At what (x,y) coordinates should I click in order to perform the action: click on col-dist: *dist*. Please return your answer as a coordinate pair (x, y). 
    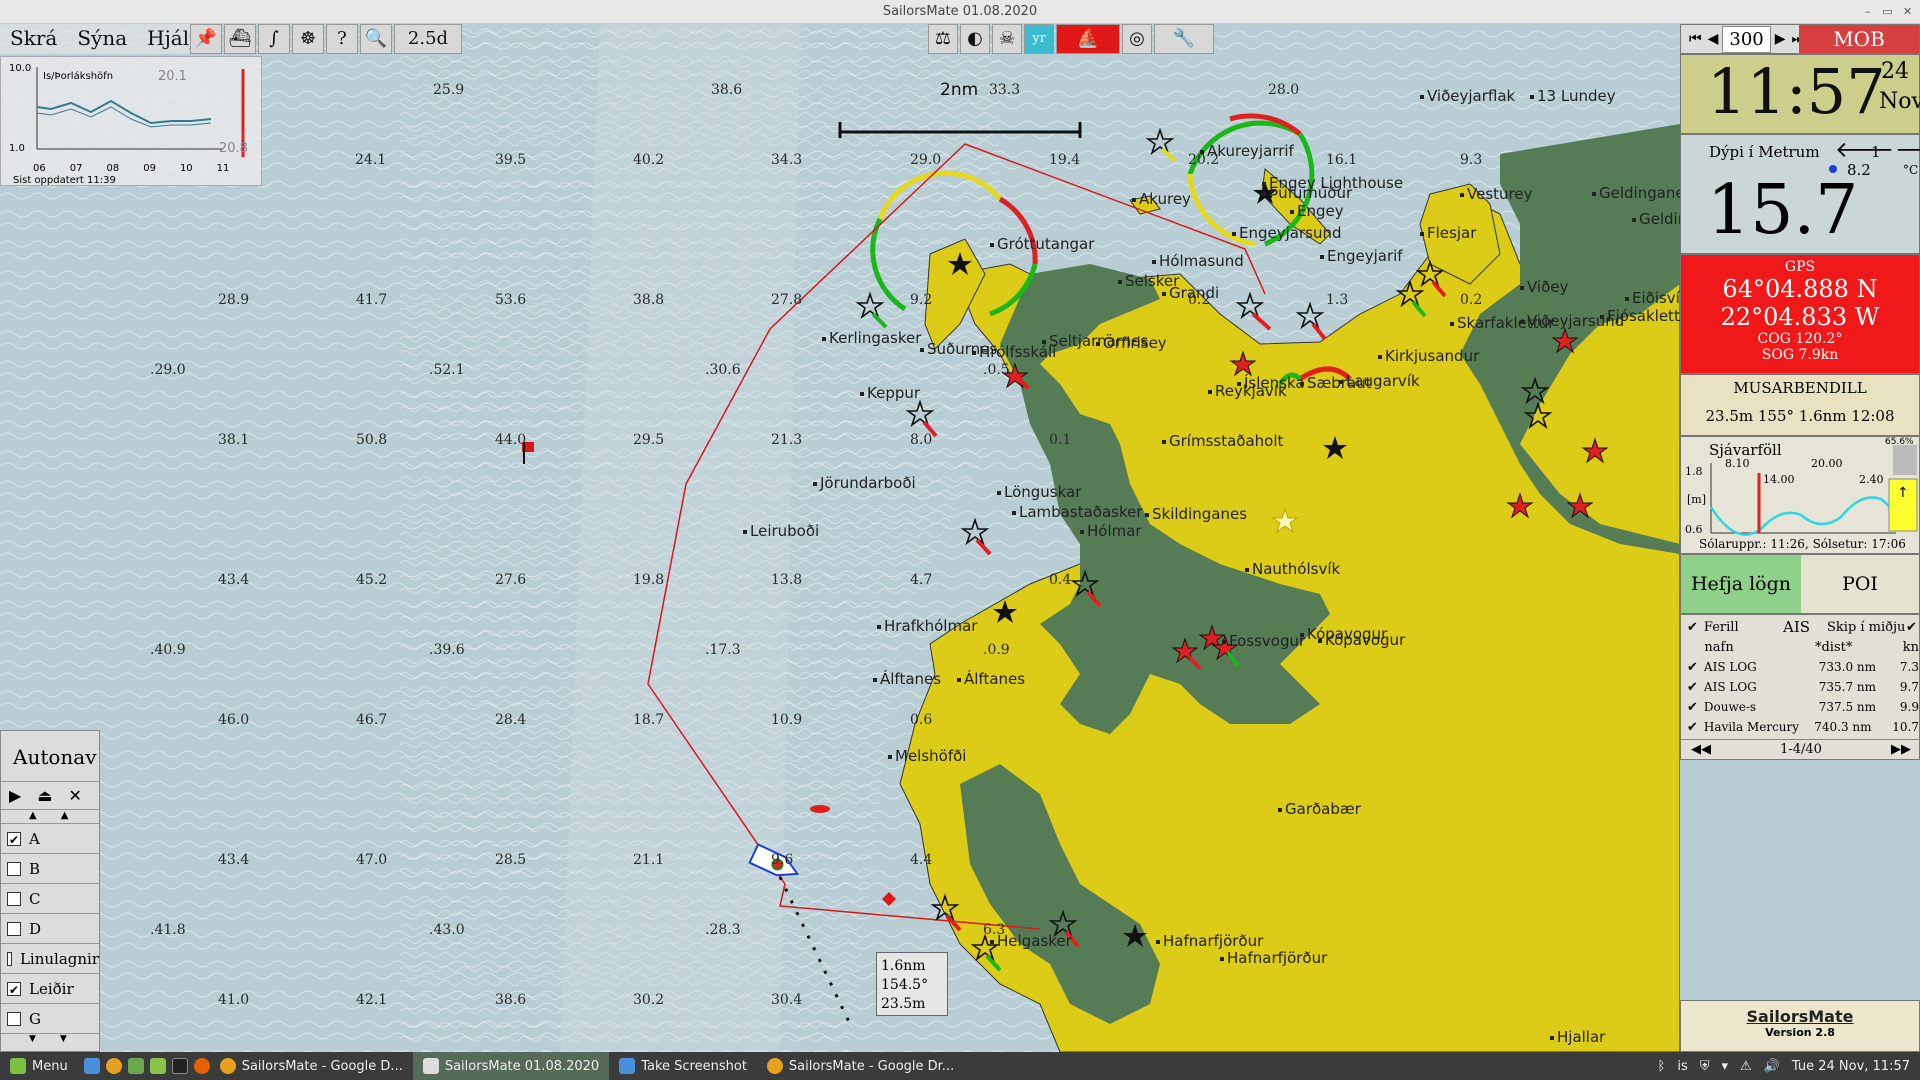
    Looking at the image, I should click on (1856, 647).